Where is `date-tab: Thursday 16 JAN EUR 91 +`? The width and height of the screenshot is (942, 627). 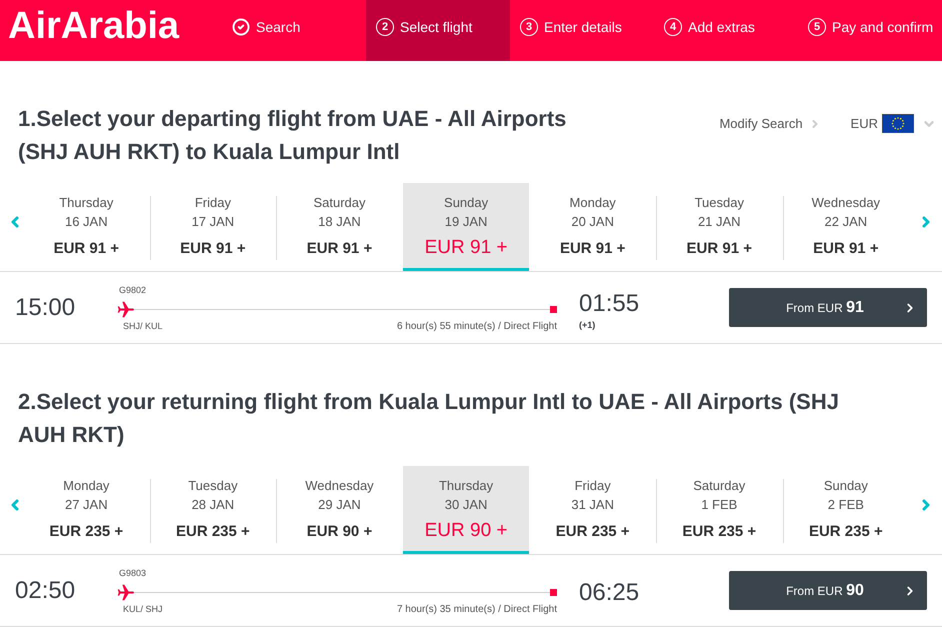 date-tab: Thursday 16 JAN EUR 91 + is located at coordinates (86, 227).